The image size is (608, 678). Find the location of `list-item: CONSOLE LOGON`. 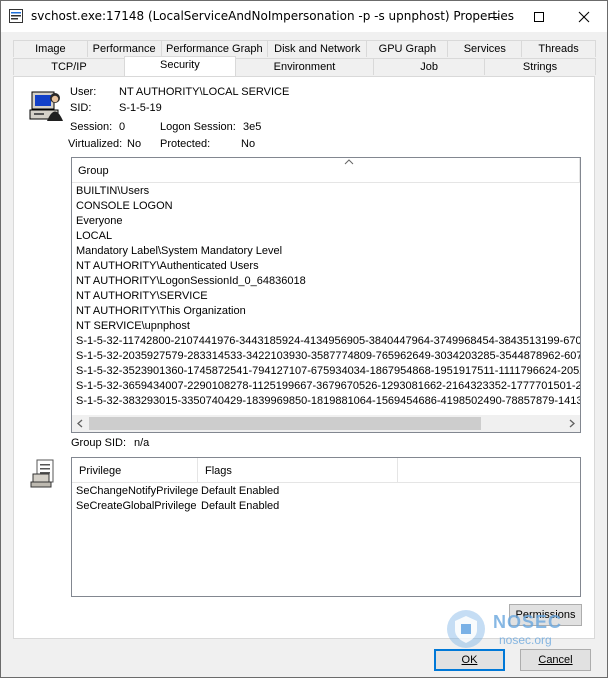

list-item: CONSOLE LOGON is located at coordinates (124, 206).